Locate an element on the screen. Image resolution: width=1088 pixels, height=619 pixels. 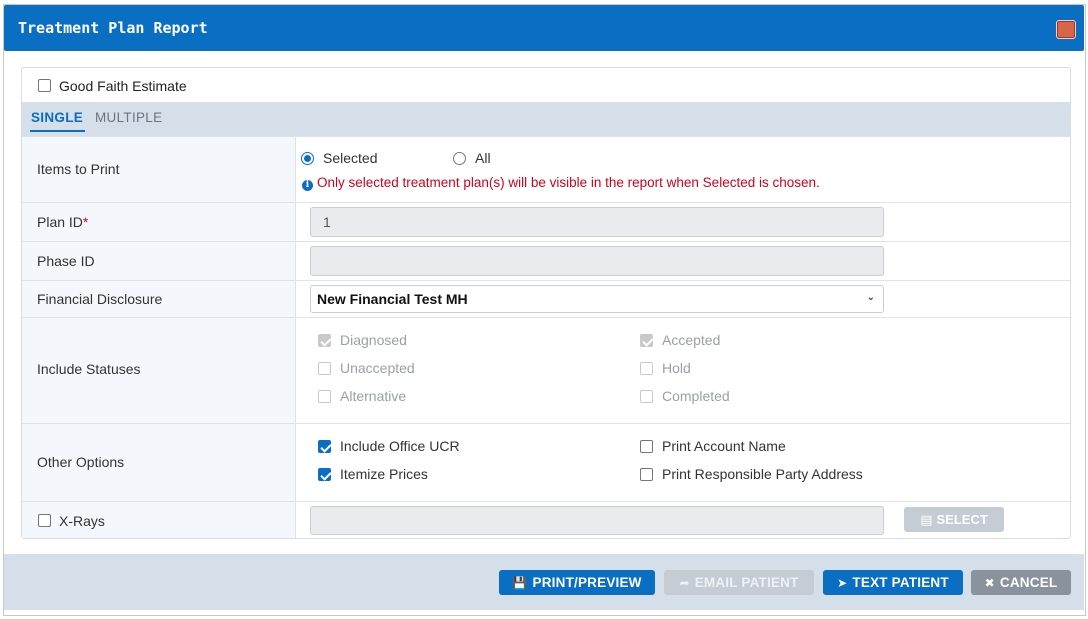
print-account-name-checkbox is located at coordinates (646, 446).